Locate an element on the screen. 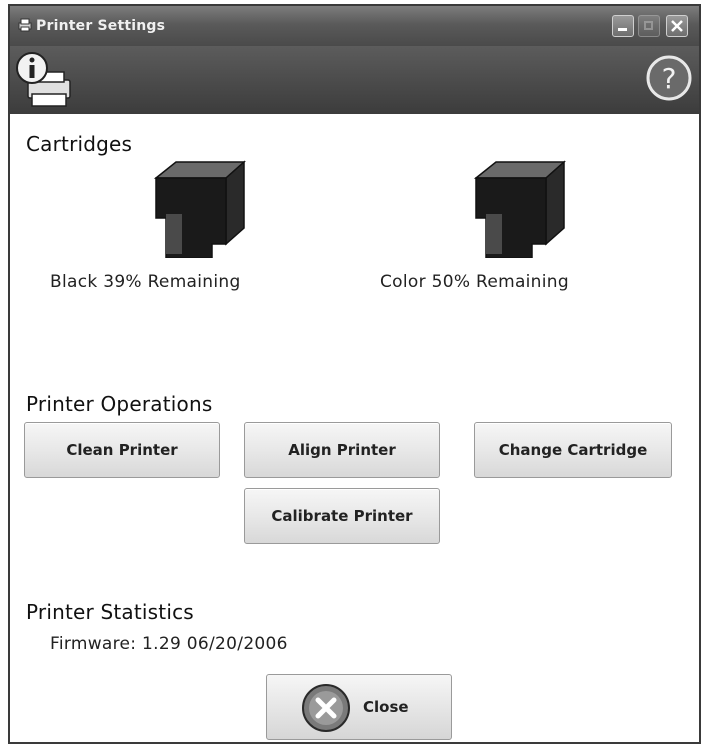 The image size is (709, 748). black-cartridge-icon is located at coordinates (199, 209).